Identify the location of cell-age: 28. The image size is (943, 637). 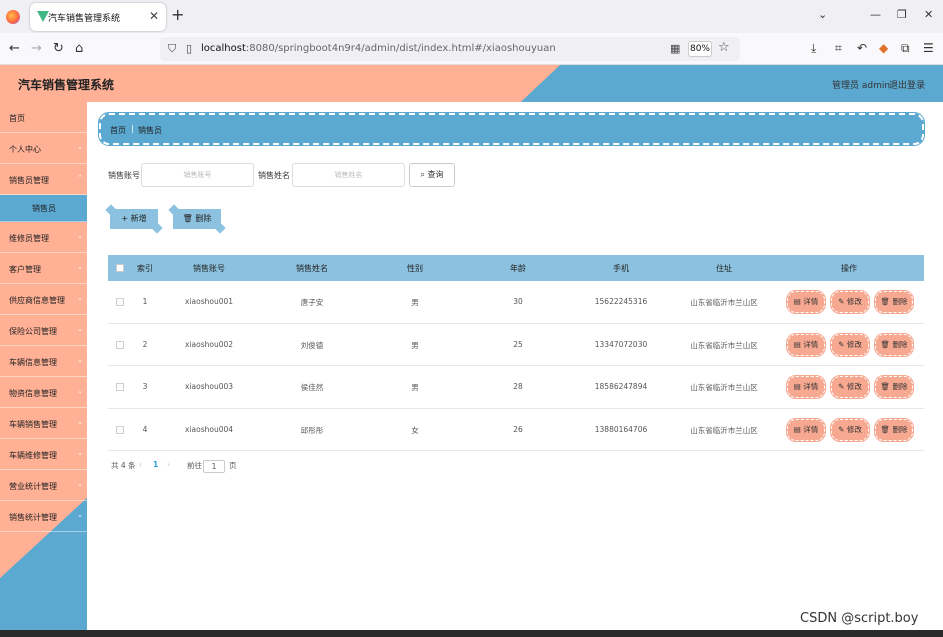
(518, 386).